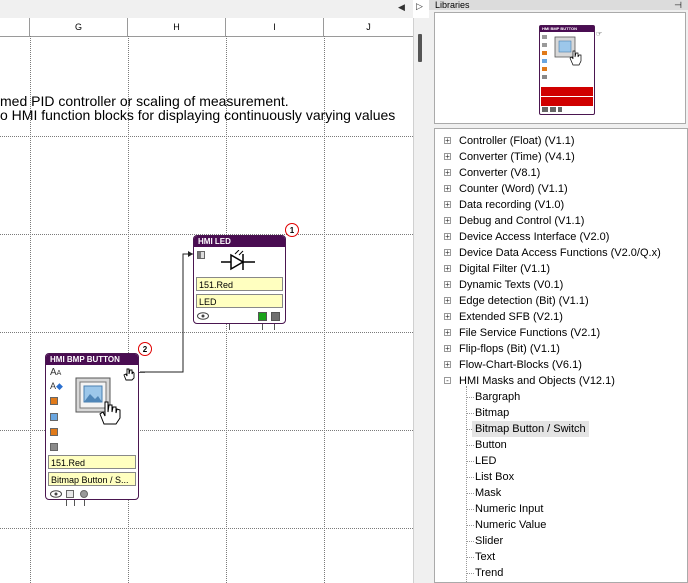  Describe the element at coordinates (568, 51) in the screenshot. I see `preview-bitmap-hand-icon` at that location.